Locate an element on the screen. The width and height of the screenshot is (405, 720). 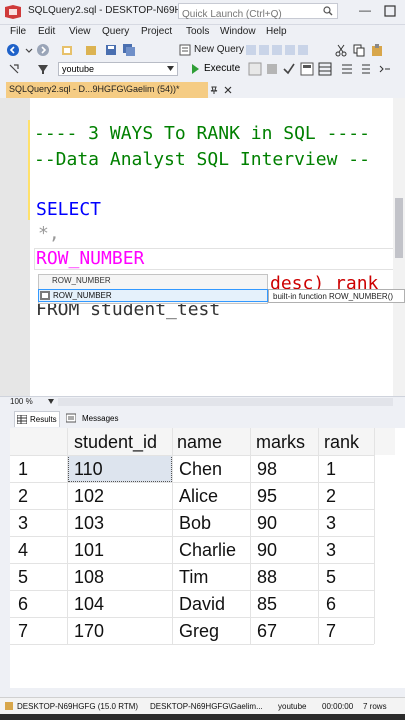
row-number: 4 is located at coordinates (23, 550).